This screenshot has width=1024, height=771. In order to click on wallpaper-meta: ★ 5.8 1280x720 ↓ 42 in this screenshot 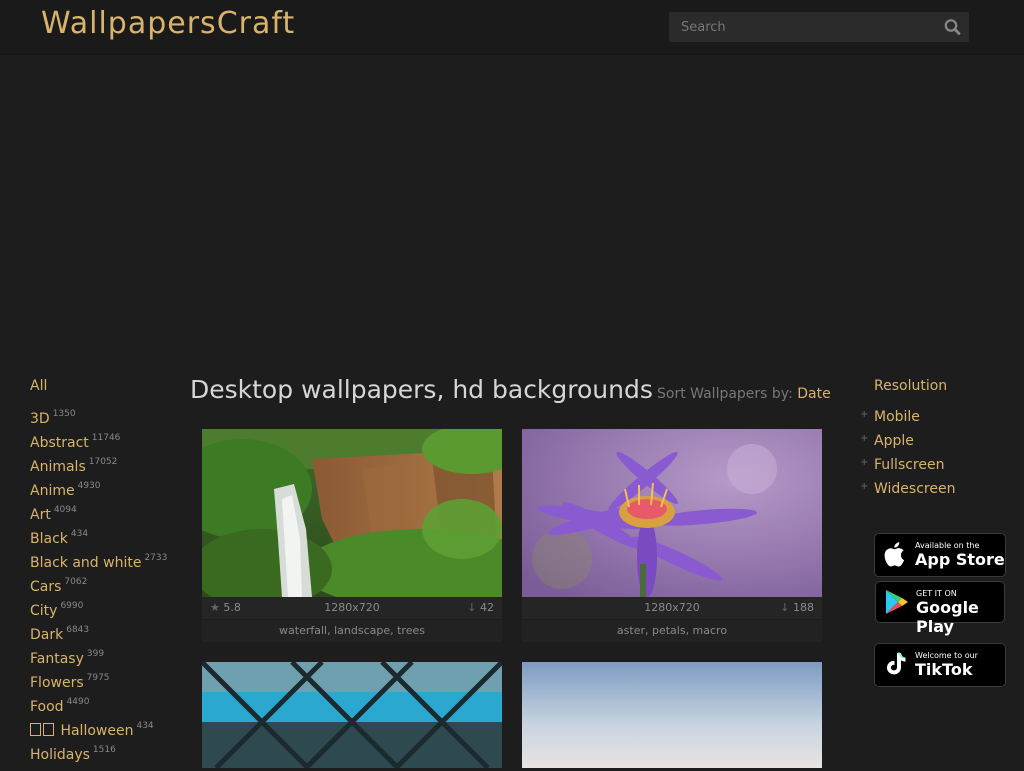, I will do `click(352, 608)`.